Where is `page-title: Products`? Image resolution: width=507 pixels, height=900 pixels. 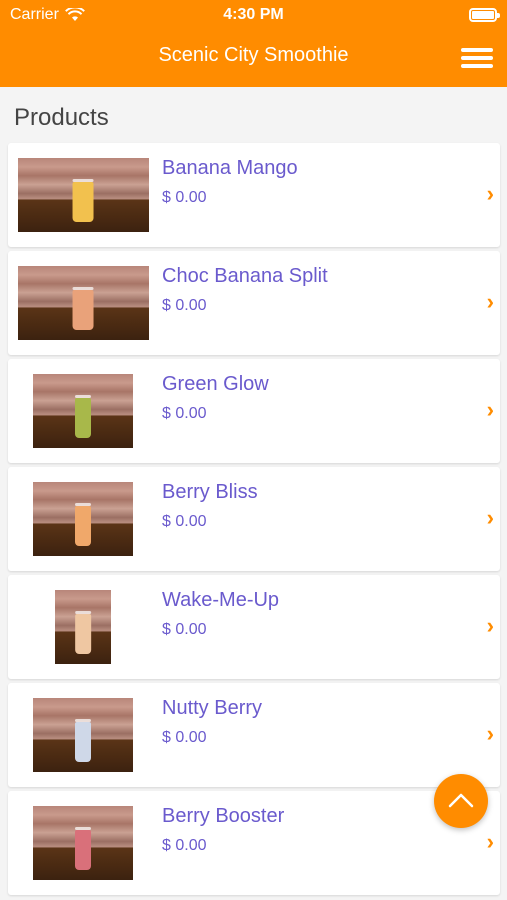
page-title: Products is located at coordinates (61, 117).